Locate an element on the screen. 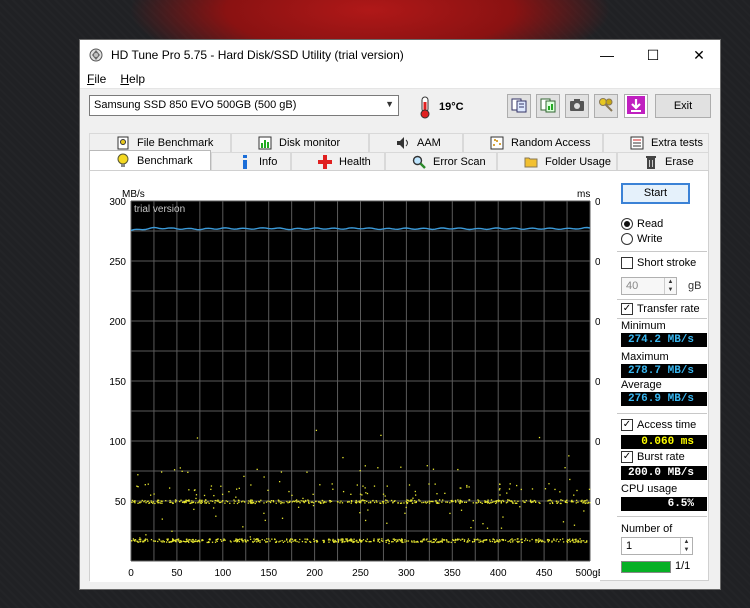 The image size is (750, 608). burst-rate-checkbox: ✓ Burst rate is located at coordinates (653, 457).